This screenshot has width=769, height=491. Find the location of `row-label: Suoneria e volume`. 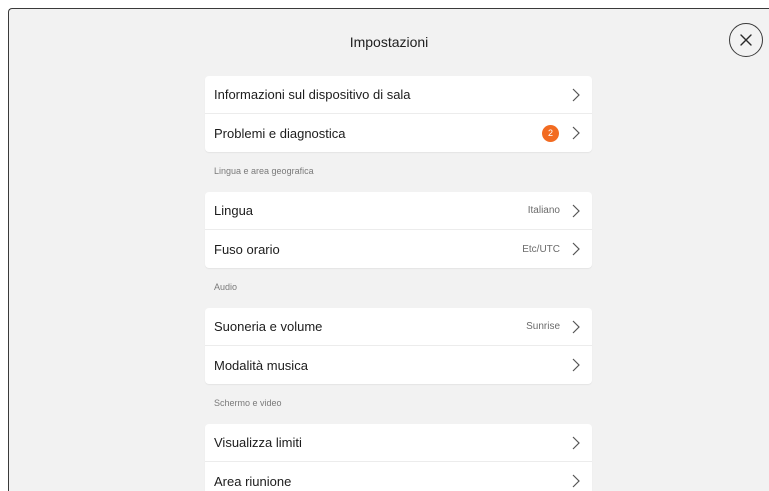

row-label: Suoneria e volume is located at coordinates (268, 326).